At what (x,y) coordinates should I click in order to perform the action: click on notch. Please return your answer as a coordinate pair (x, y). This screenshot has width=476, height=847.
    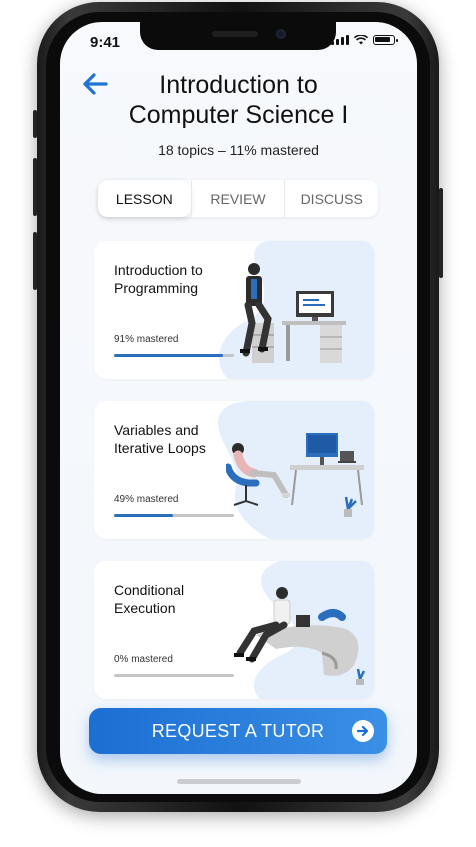
    Looking at the image, I should click on (238, 36).